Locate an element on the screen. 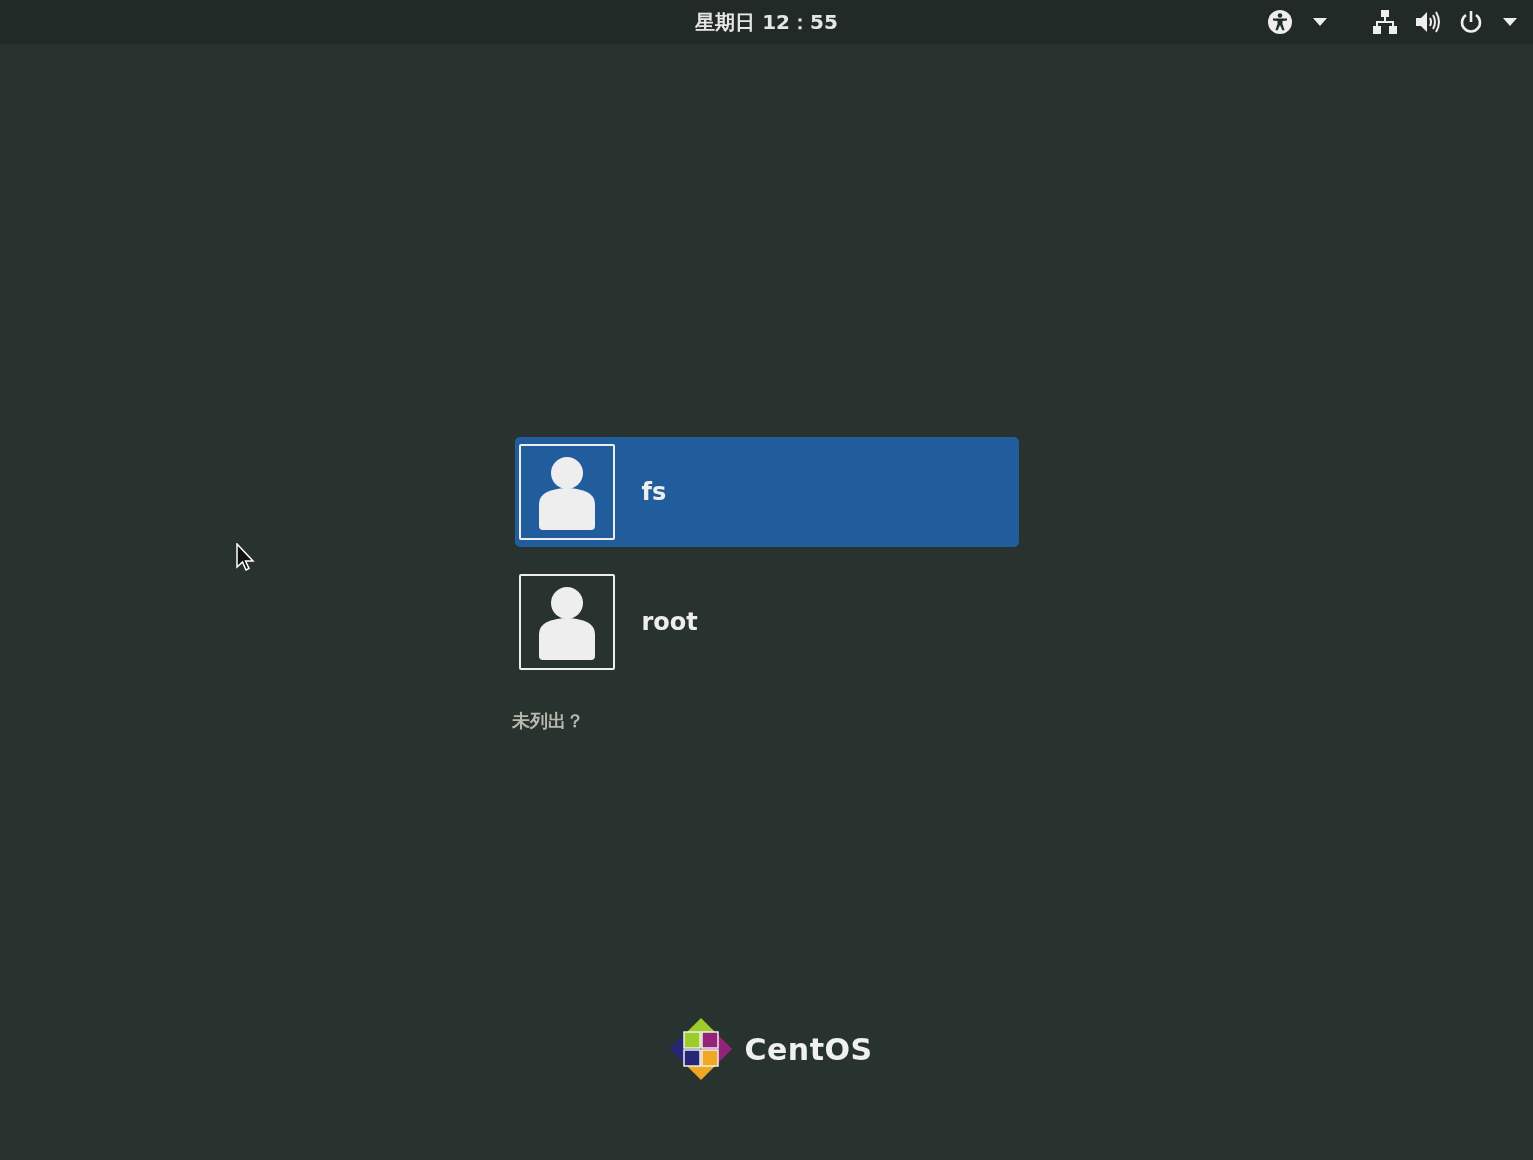 This screenshot has height=1160, width=1533. speaker-icon is located at coordinates (1428, 22).